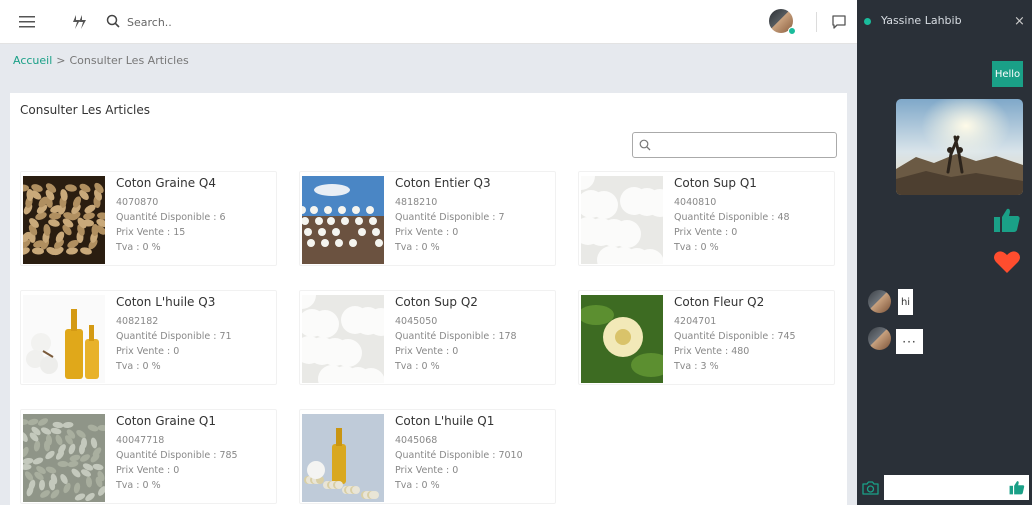  Describe the element at coordinates (459, 455) in the screenshot. I see `product-quantity: Quantité Disponible : 7010` at that location.